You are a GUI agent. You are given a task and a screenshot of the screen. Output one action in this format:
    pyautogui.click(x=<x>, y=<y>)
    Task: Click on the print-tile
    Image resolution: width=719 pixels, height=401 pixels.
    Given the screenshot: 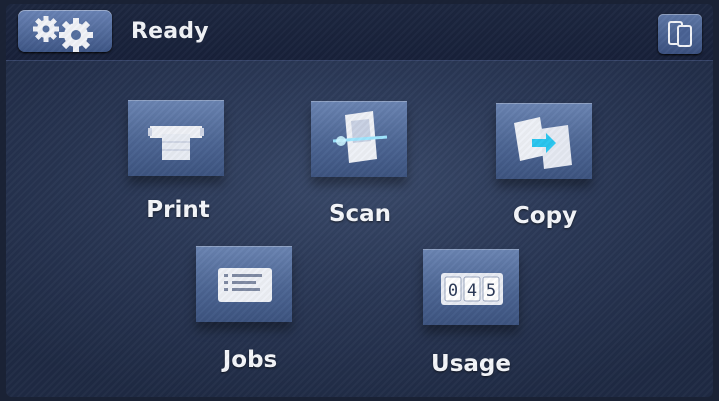 What is the action you would take?
    pyautogui.click(x=178, y=142)
    